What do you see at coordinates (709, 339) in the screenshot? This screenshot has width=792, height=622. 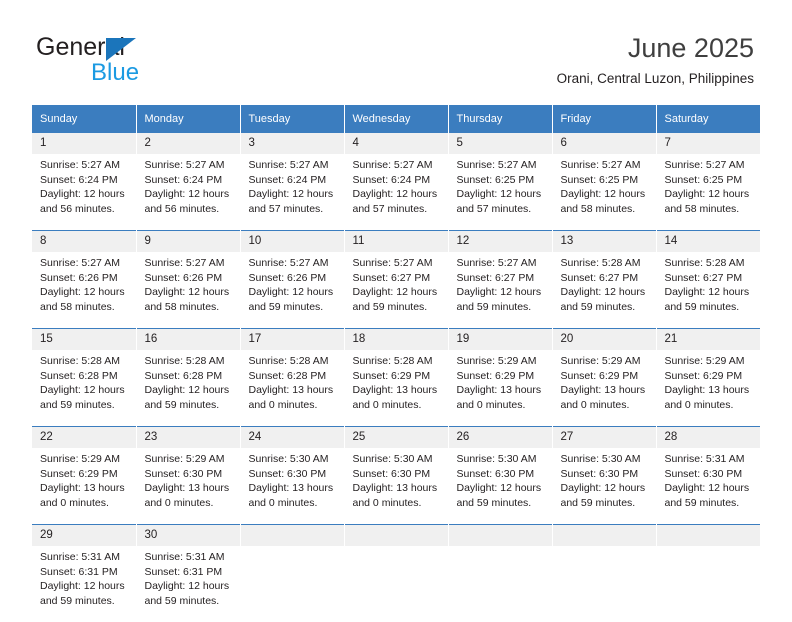 I see `day-number: 21` at bounding box center [709, 339].